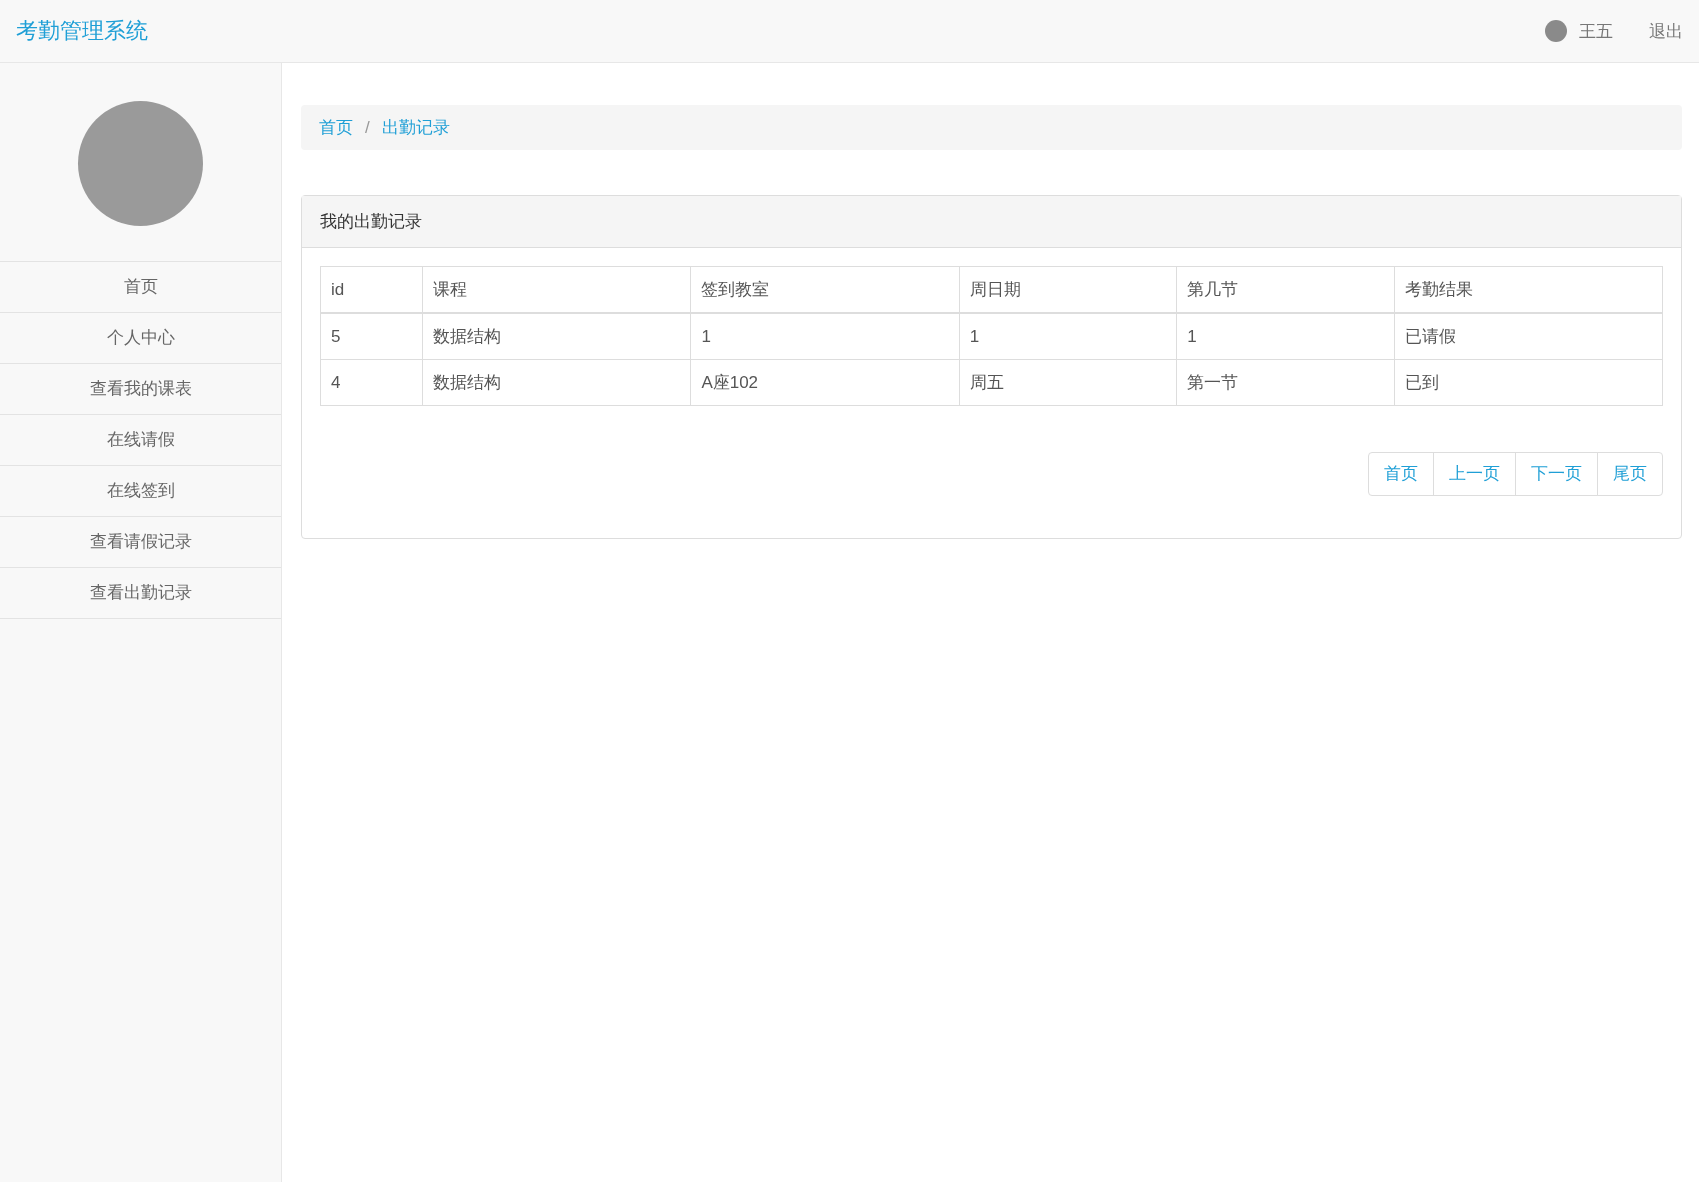 The image size is (1699, 1182). Describe the element at coordinates (140, 287) in the screenshot. I see `sidebar-item: 首页` at that location.